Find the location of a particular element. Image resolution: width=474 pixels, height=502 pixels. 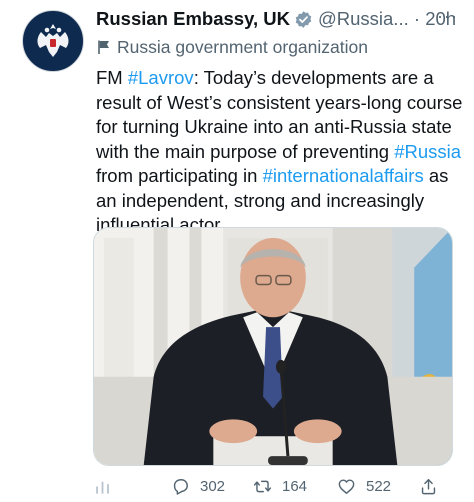

tweet-text-segment: with the main purpose of preventing is located at coordinates (245, 151).